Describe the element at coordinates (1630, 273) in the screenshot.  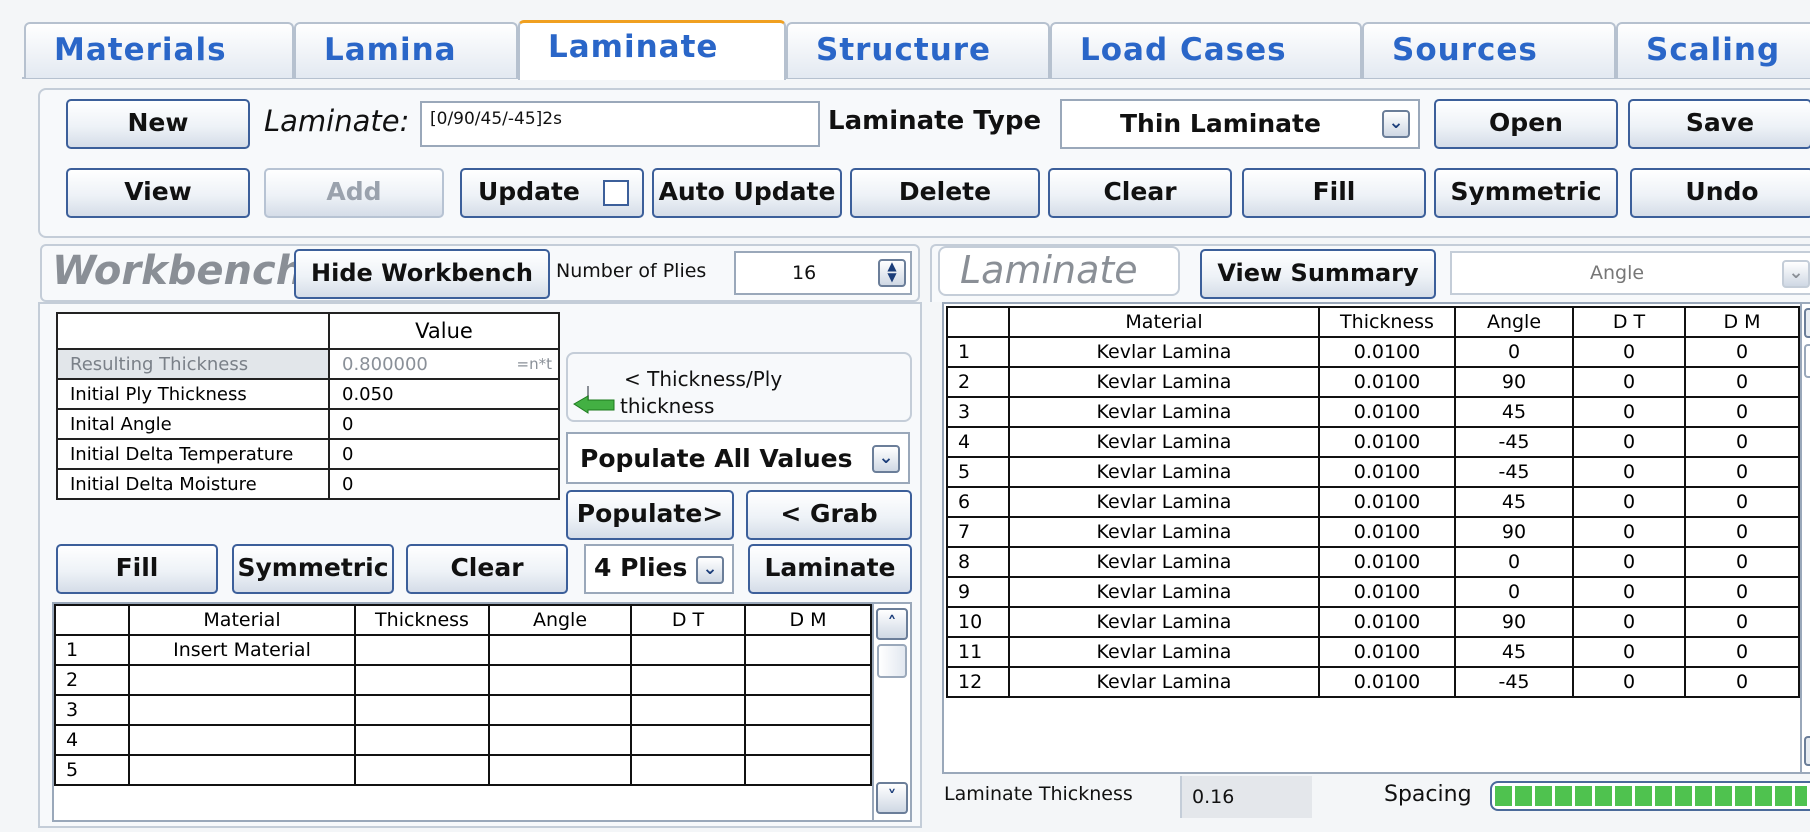
I see `sort-select: Angle ⌄` at that location.